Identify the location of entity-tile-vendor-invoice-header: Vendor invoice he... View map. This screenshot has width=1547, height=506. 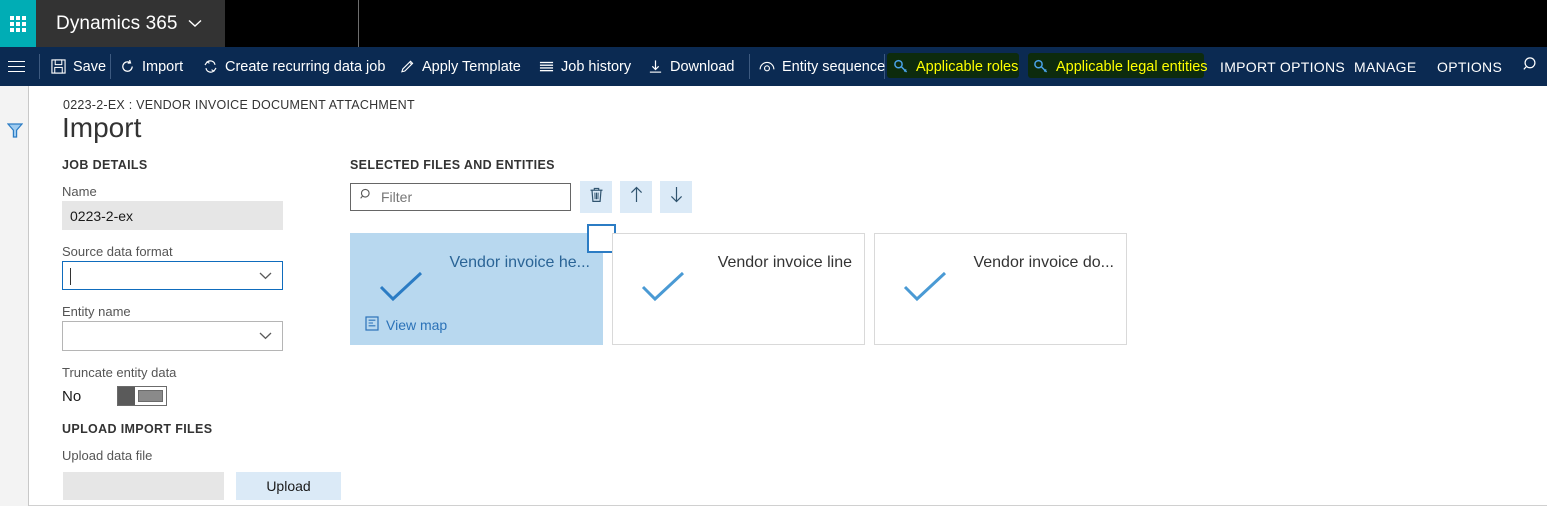
(483, 284).